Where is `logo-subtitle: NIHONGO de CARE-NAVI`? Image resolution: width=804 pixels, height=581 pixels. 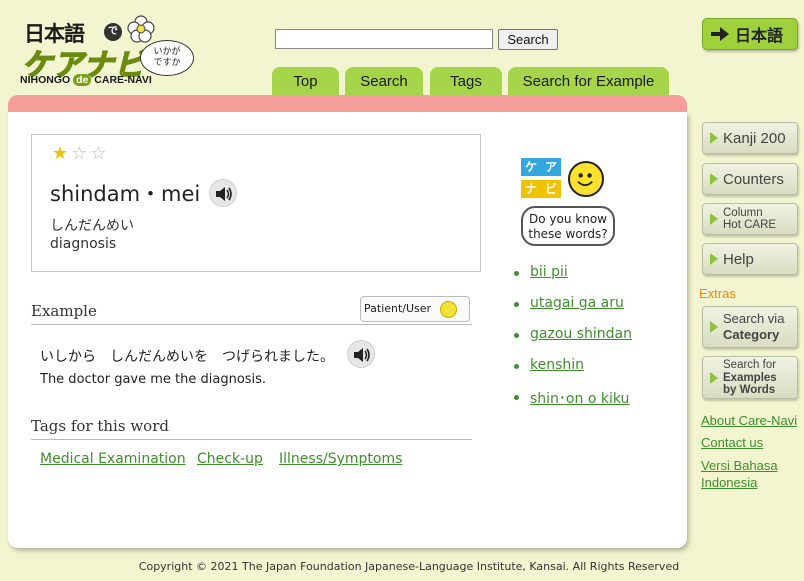
logo-subtitle: NIHONGO de CARE-NAVI is located at coordinates (86, 80).